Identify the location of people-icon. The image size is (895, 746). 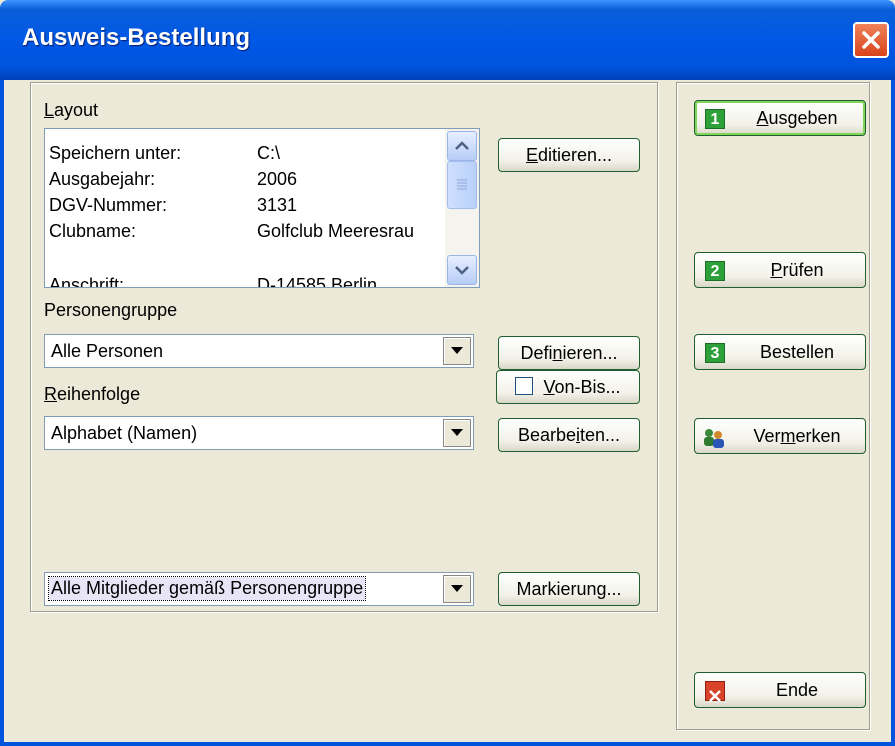
(714, 442).